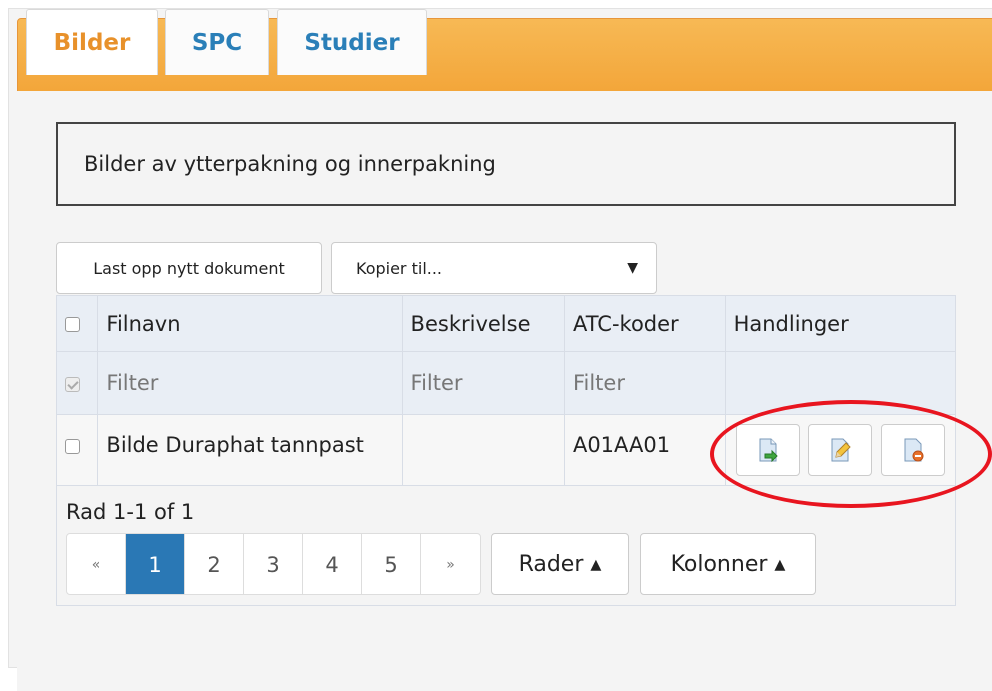 The image size is (992, 691). I want to click on tab-studier-label: Studier, so click(352, 42).